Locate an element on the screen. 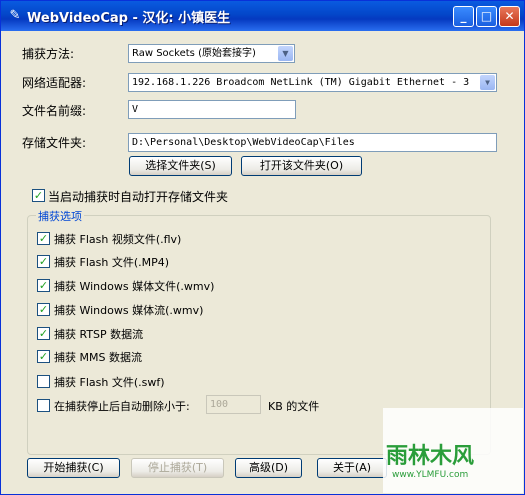 Image resolution: width=525 pixels, height=495 pixels. adapter-label: 网络适配器: is located at coordinates (54, 83).